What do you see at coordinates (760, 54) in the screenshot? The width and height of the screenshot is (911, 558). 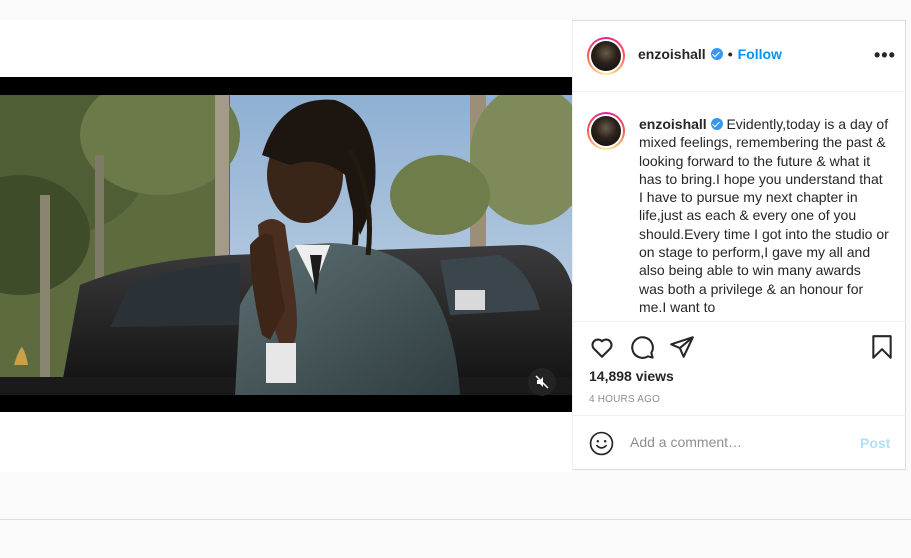 I see `follow-button: Follow` at bounding box center [760, 54].